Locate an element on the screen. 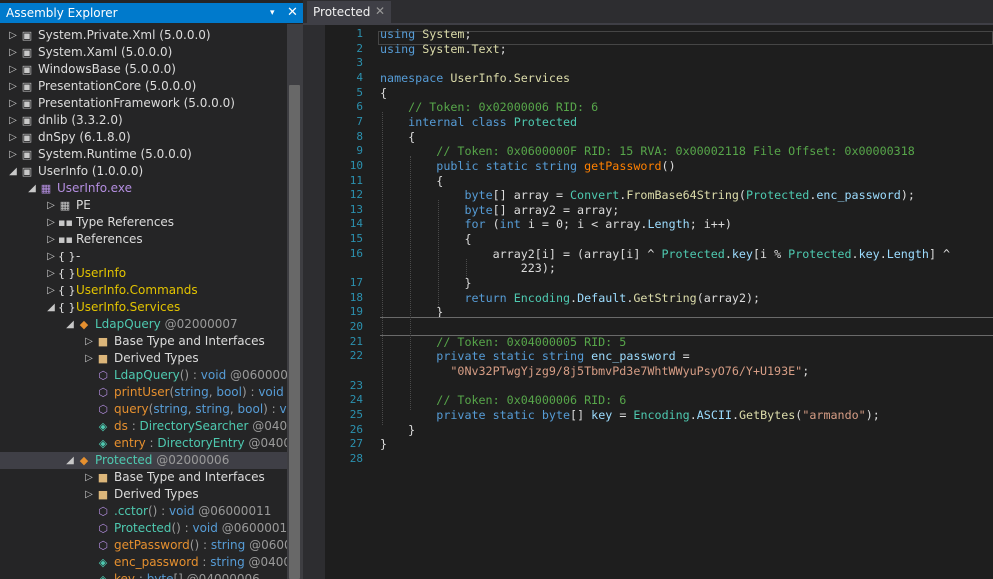  code-line: 223); is located at coordinates (468, 268).